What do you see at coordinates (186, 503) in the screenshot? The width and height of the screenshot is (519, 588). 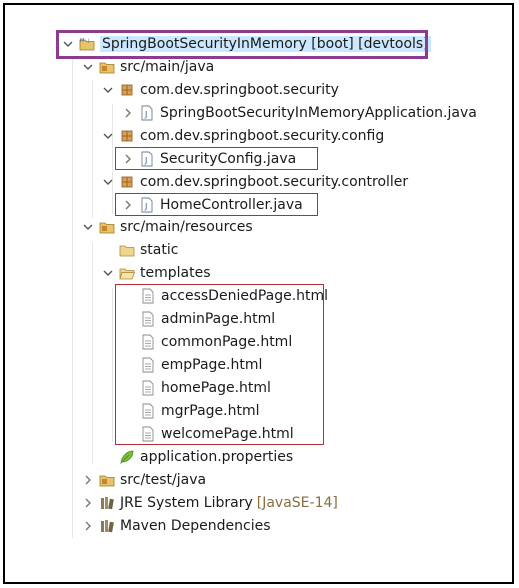 I see `jre-library-label: JRE System Library` at bounding box center [186, 503].